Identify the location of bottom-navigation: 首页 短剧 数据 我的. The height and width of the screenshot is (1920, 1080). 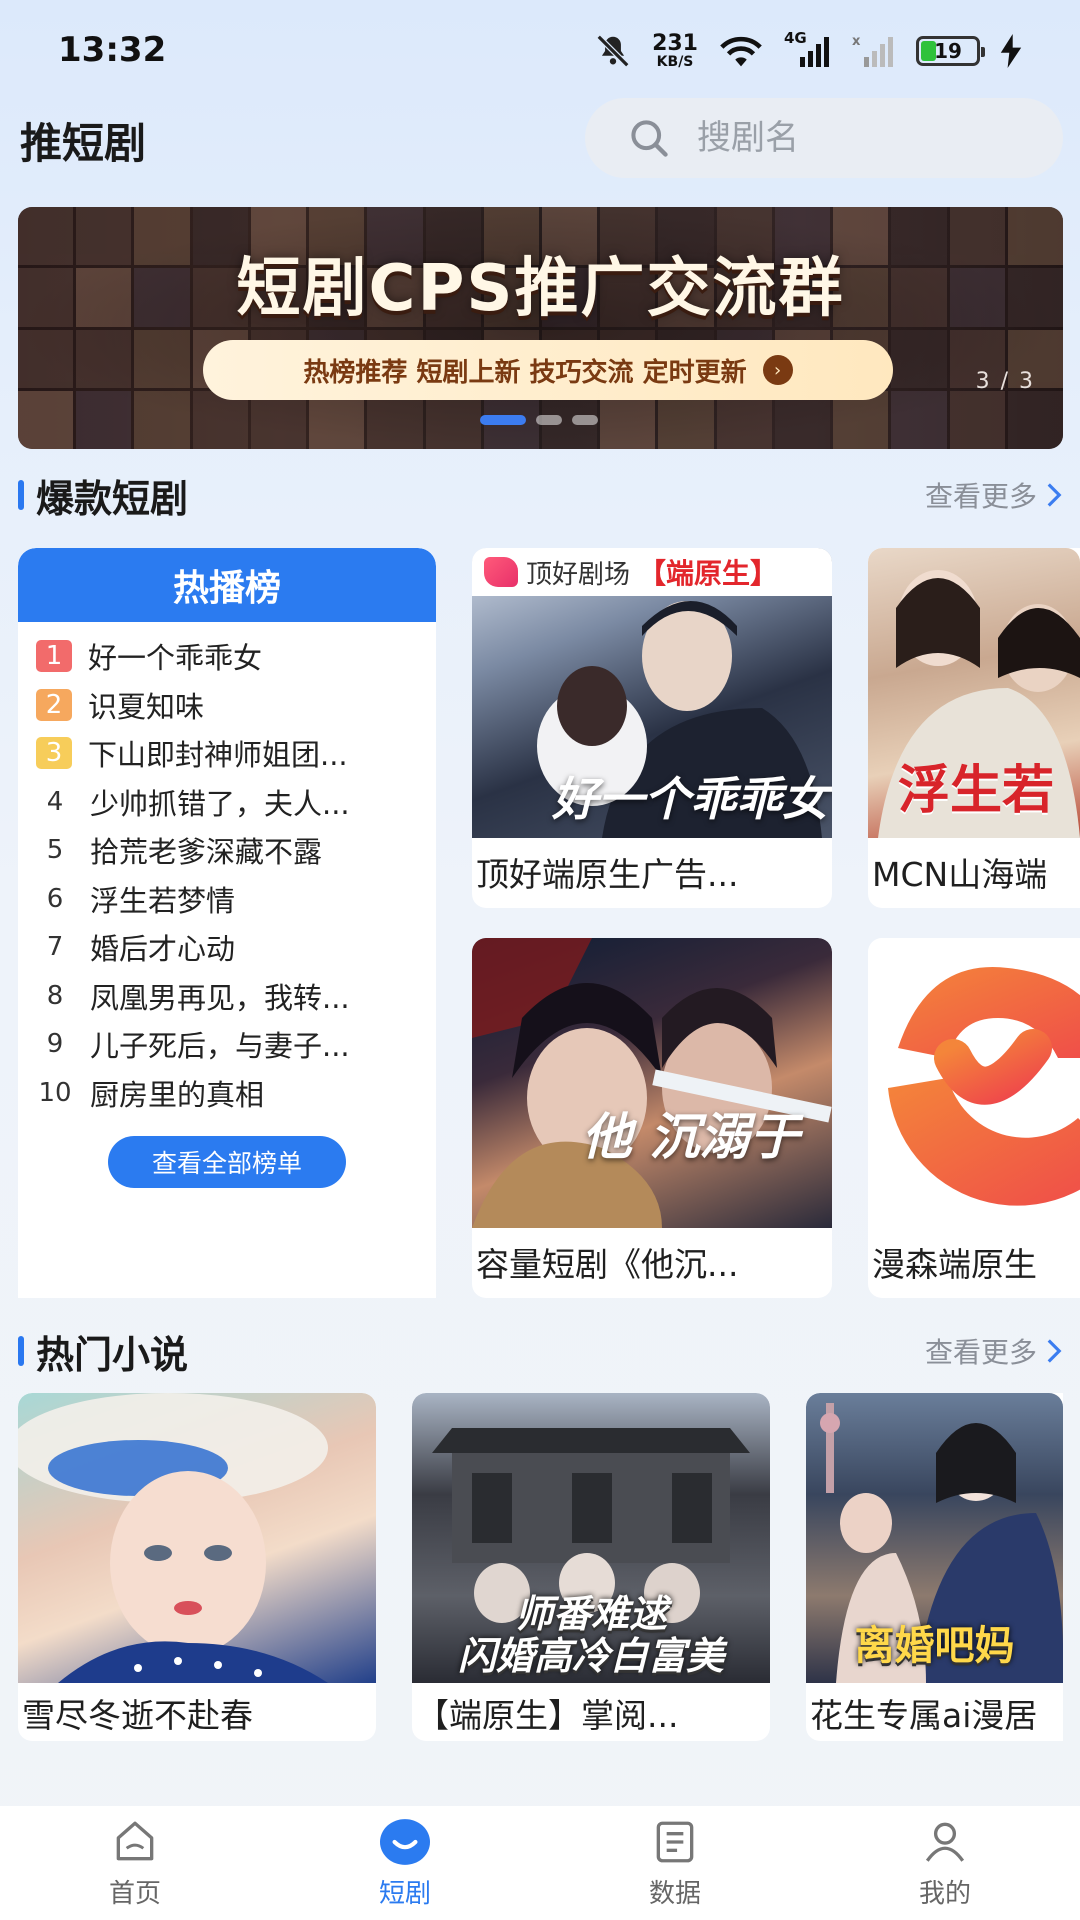
(540, 1863).